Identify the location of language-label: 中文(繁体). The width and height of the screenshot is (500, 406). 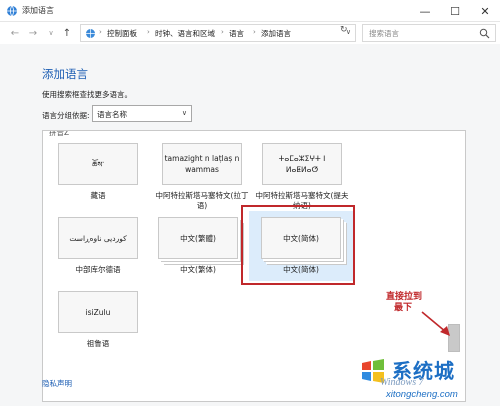
(198, 269).